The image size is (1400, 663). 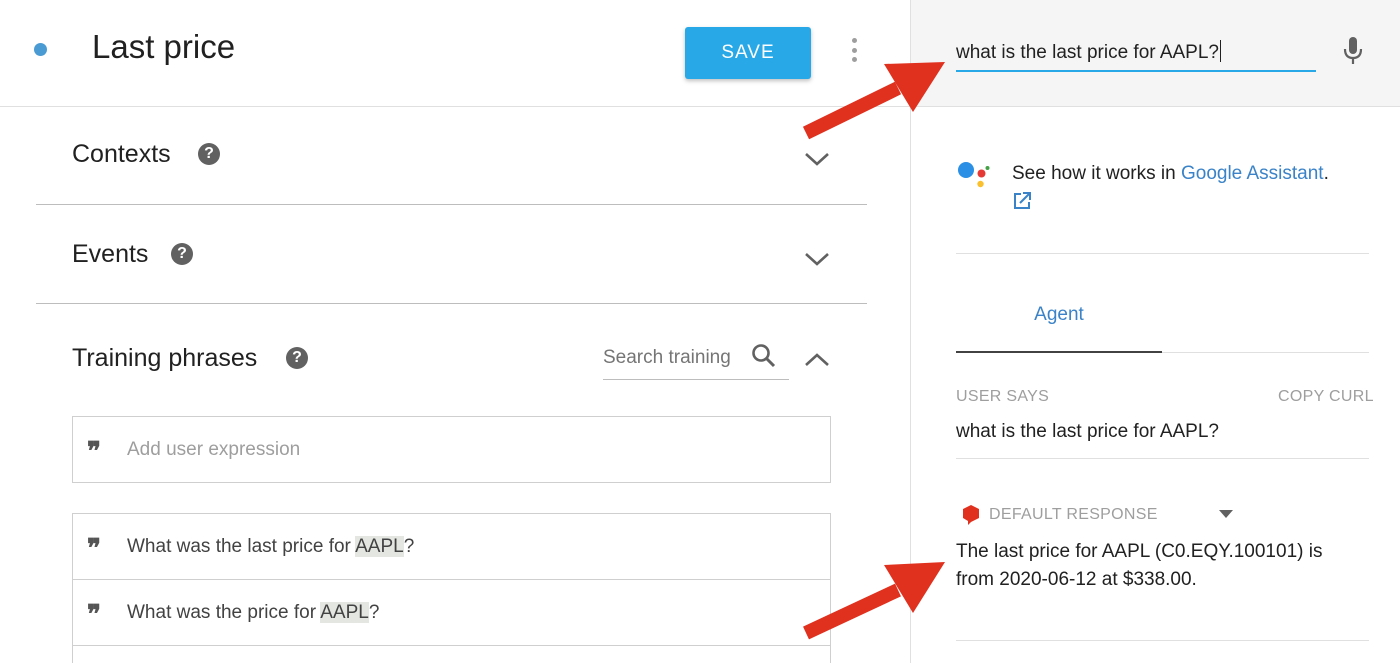 What do you see at coordinates (1326, 397) in the screenshot?
I see `copy-curl-button: COPY CURL` at bounding box center [1326, 397].